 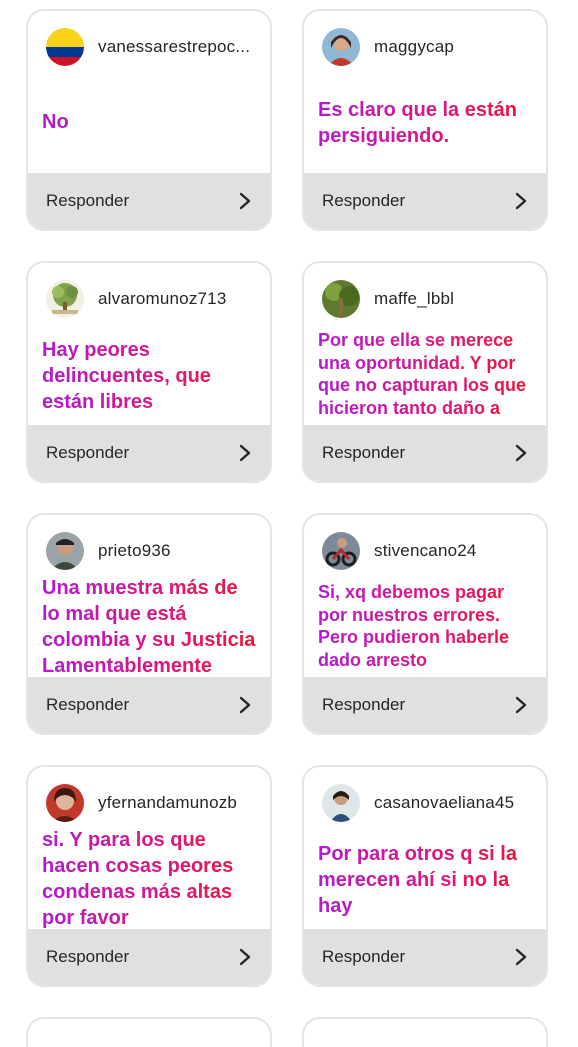 I want to click on reply-card: vanessarestrepoc... No Responder, so click(x=149, y=120).